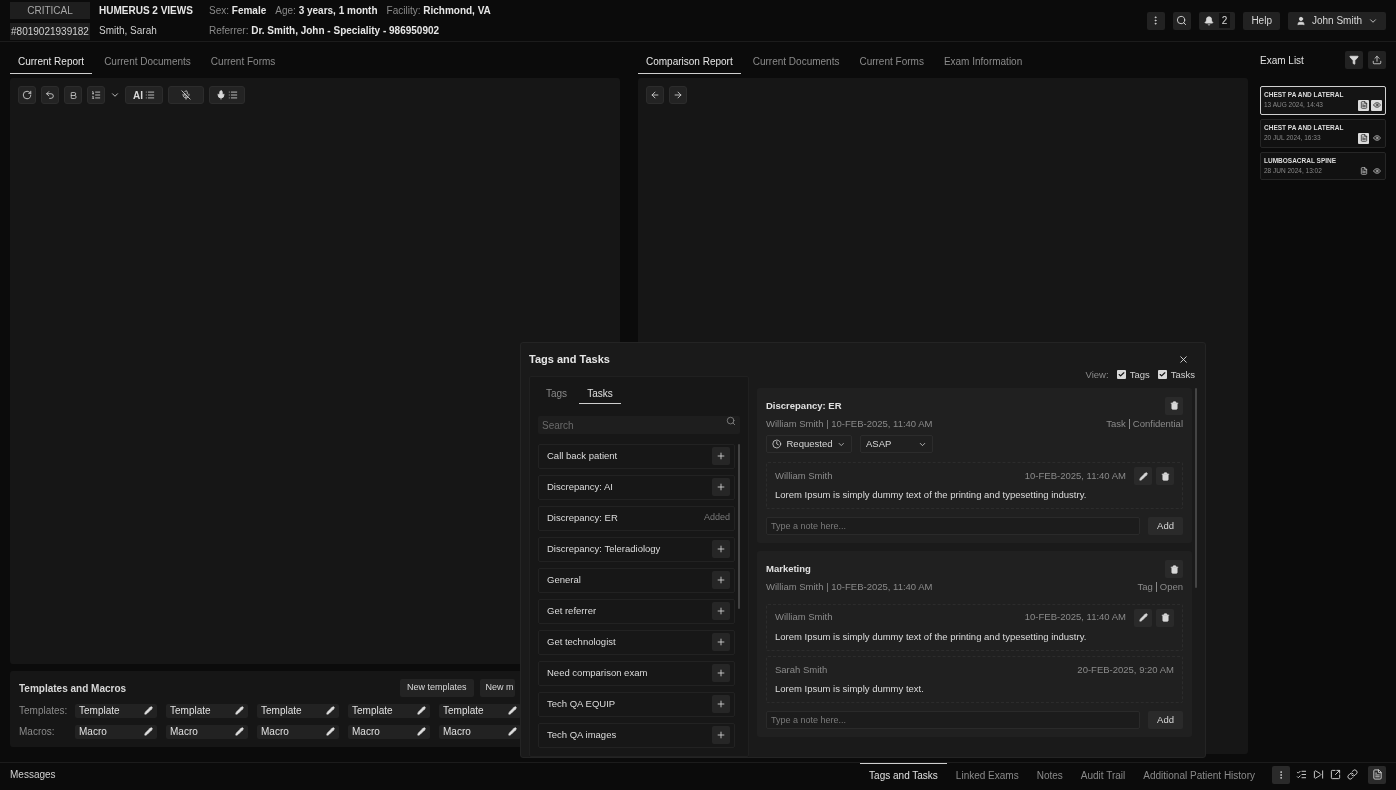 This screenshot has height=790, width=1396. Describe the element at coordinates (497, 688) in the screenshot. I see `new-button: New m` at that location.